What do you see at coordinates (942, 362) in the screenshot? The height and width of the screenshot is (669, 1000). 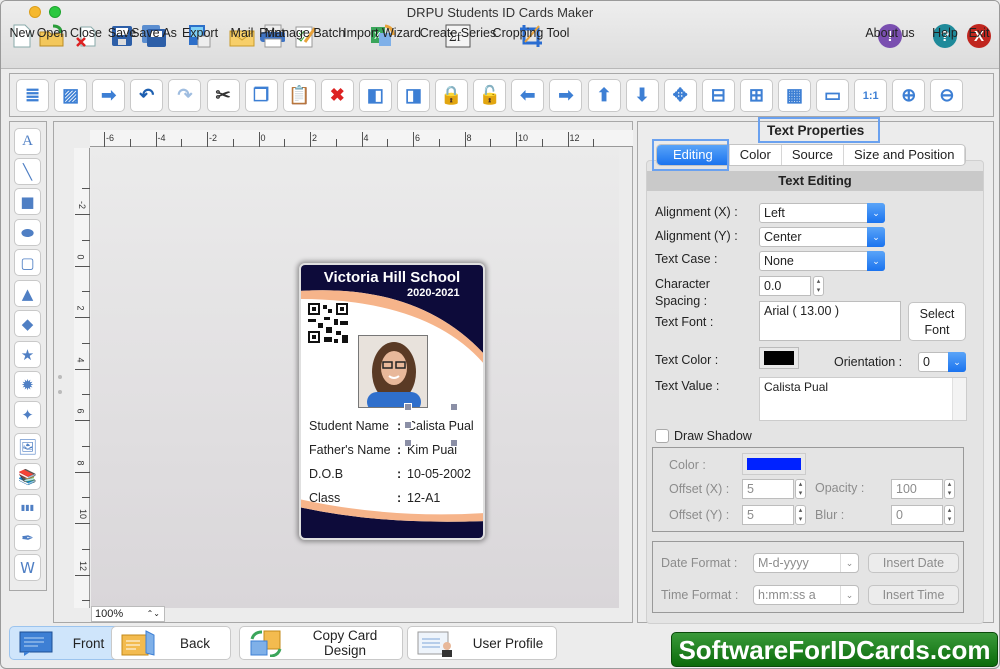 I see `orientation-select: 0 ⌄` at bounding box center [942, 362].